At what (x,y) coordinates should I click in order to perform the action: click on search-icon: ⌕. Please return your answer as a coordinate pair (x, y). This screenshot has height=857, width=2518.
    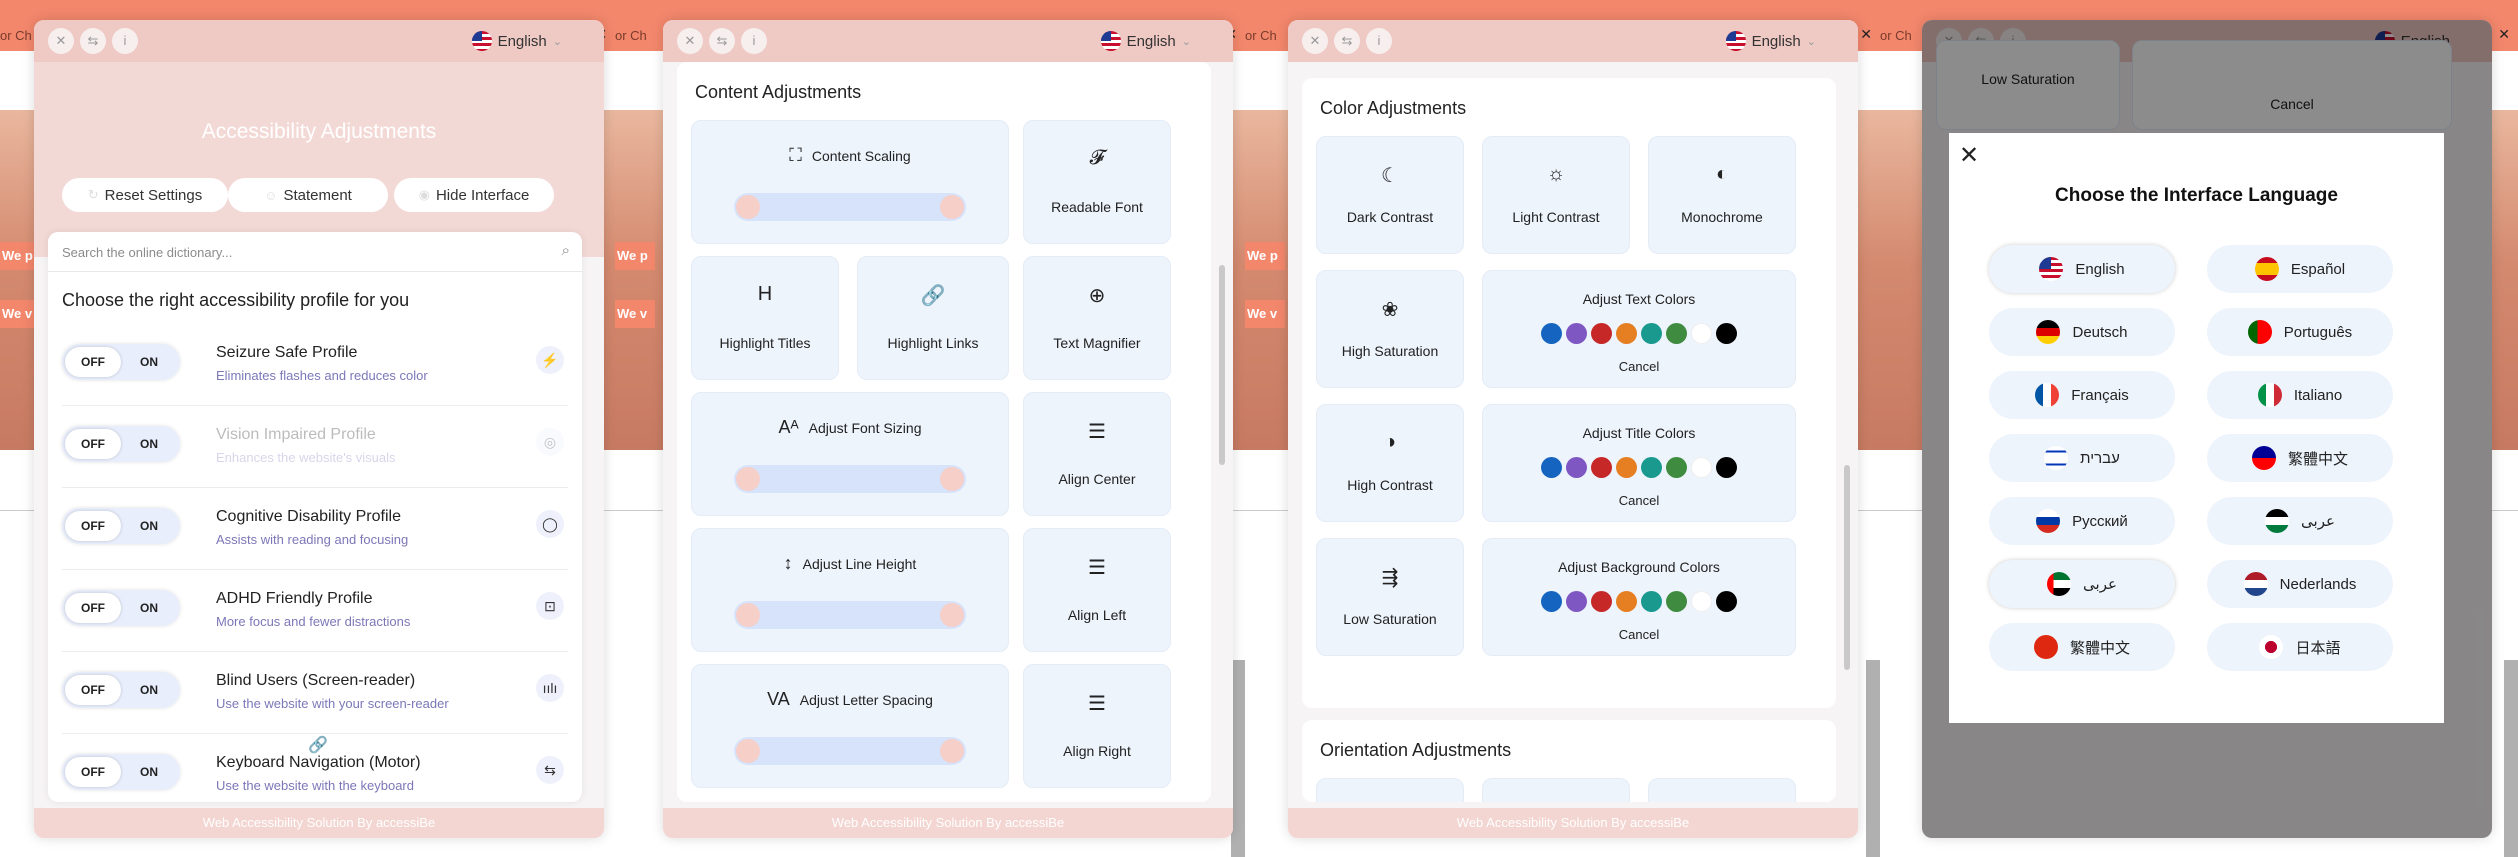
    Looking at the image, I should click on (566, 250).